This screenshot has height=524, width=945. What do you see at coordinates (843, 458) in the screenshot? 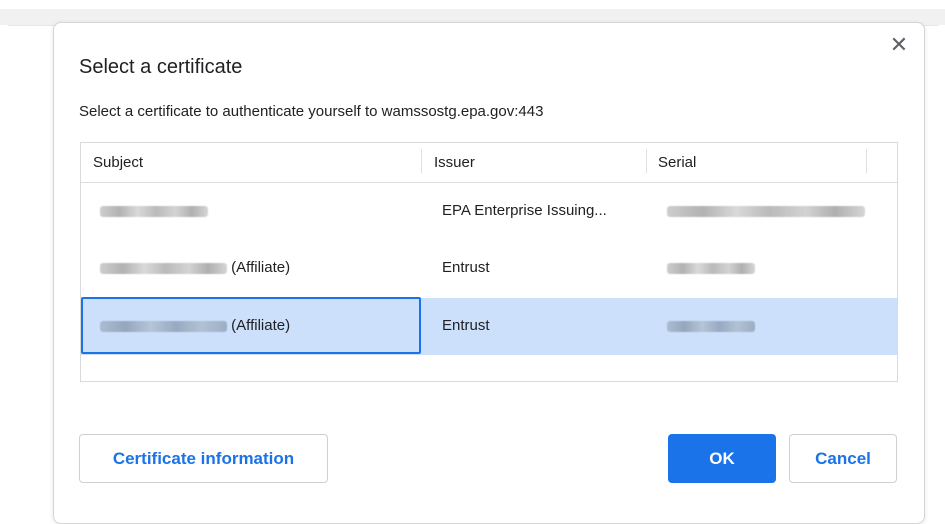
I see `cancel-button: Cancel` at bounding box center [843, 458].